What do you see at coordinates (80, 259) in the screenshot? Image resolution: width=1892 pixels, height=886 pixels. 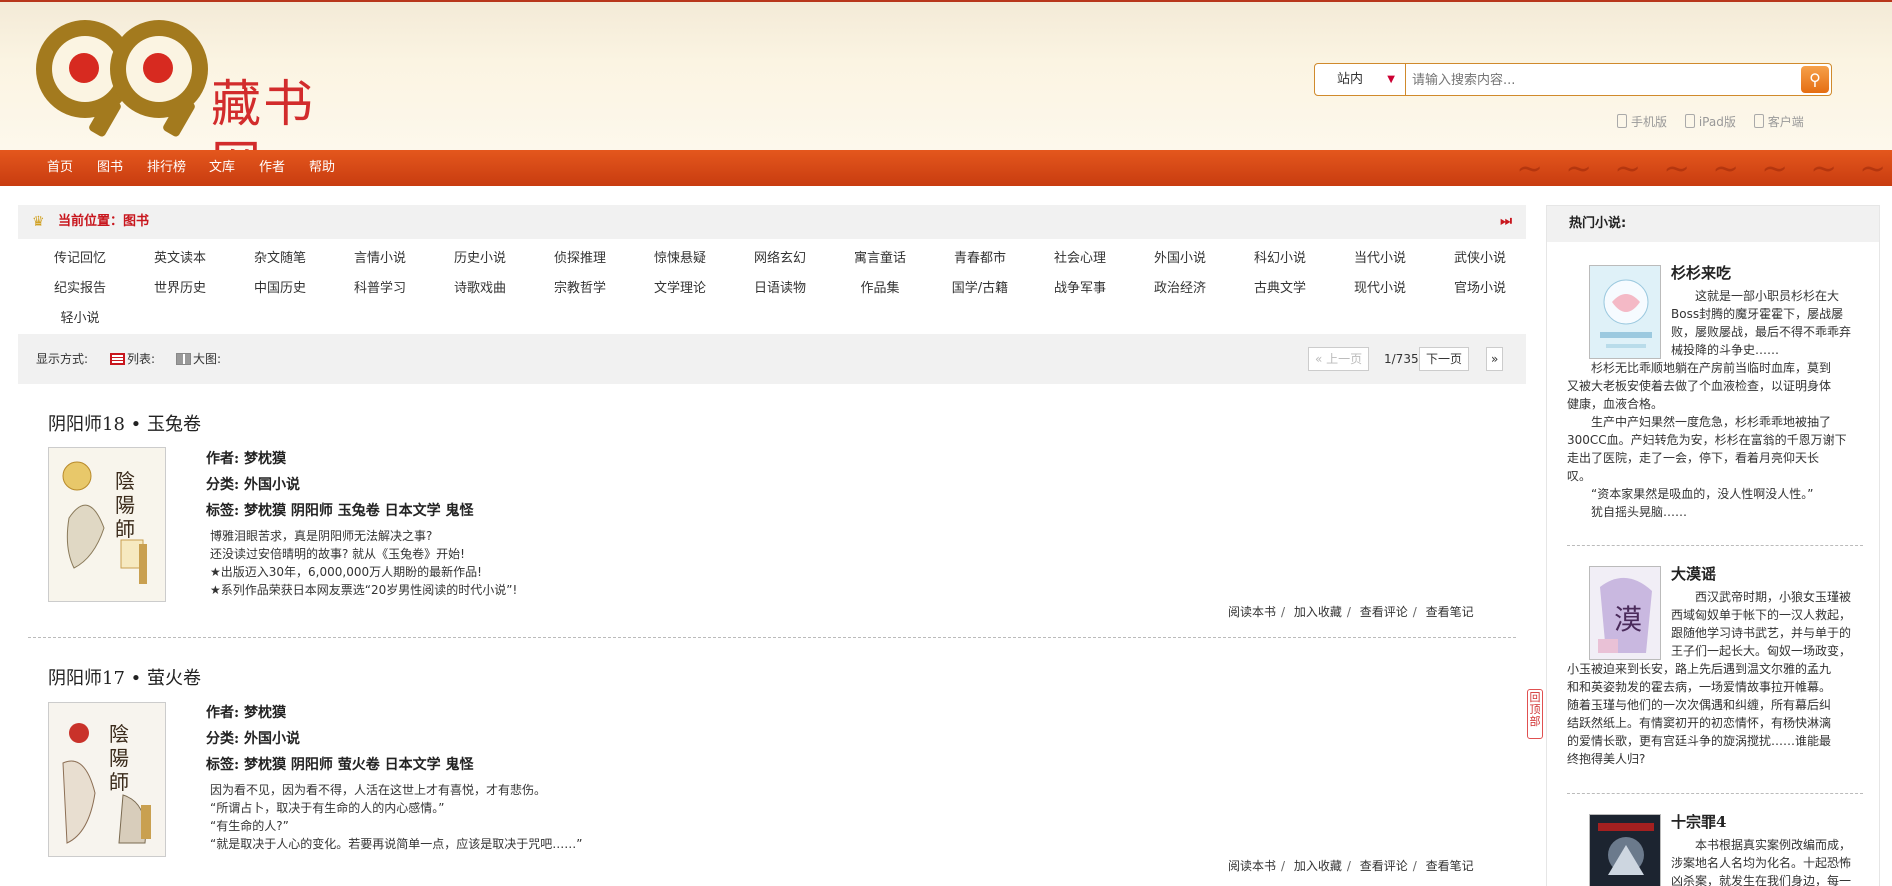 I see `category-link: 传记回忆` at bounding box center [80, 259].